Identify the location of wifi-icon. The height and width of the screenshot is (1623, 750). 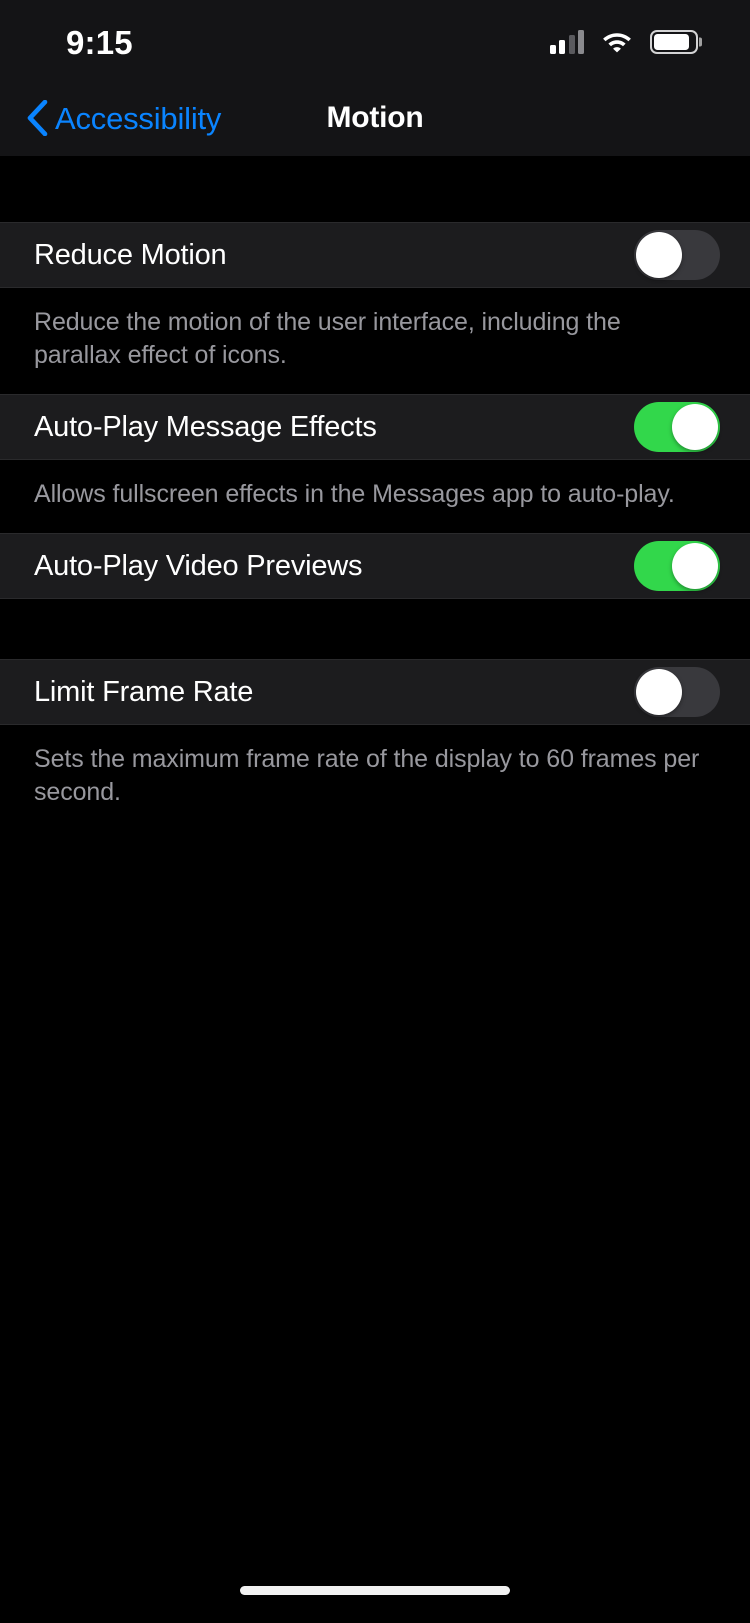
(617, 42).